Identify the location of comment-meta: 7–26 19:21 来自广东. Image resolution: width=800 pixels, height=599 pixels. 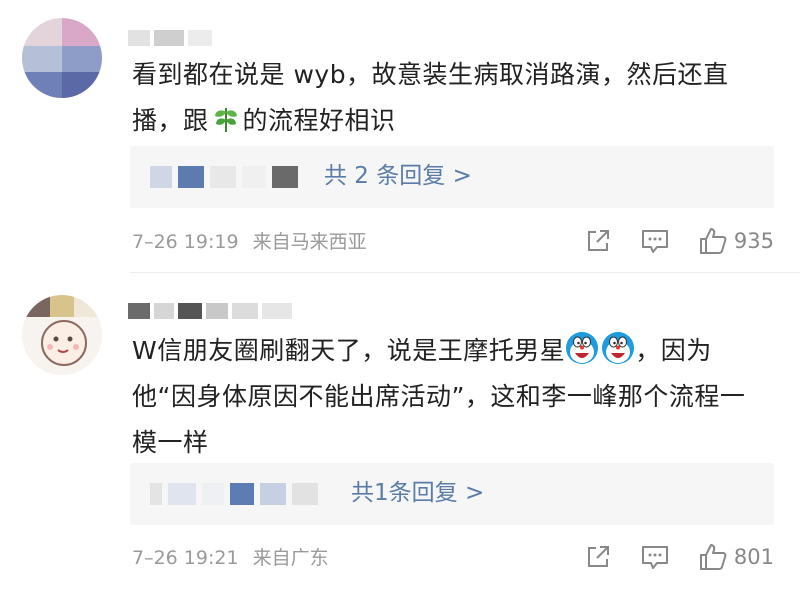
(230, 558).